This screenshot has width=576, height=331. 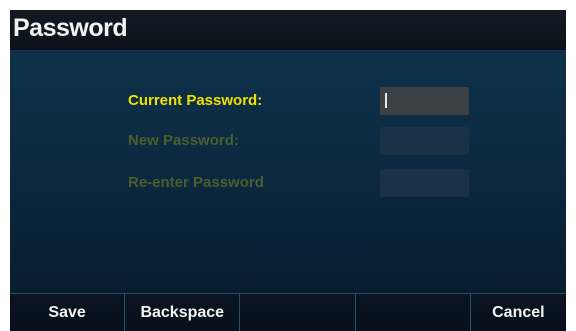 What do you see at coordinates (195, 100) in the screenshot?
I see `current-password-label: Current Password:` at bounding box center [195, 100].